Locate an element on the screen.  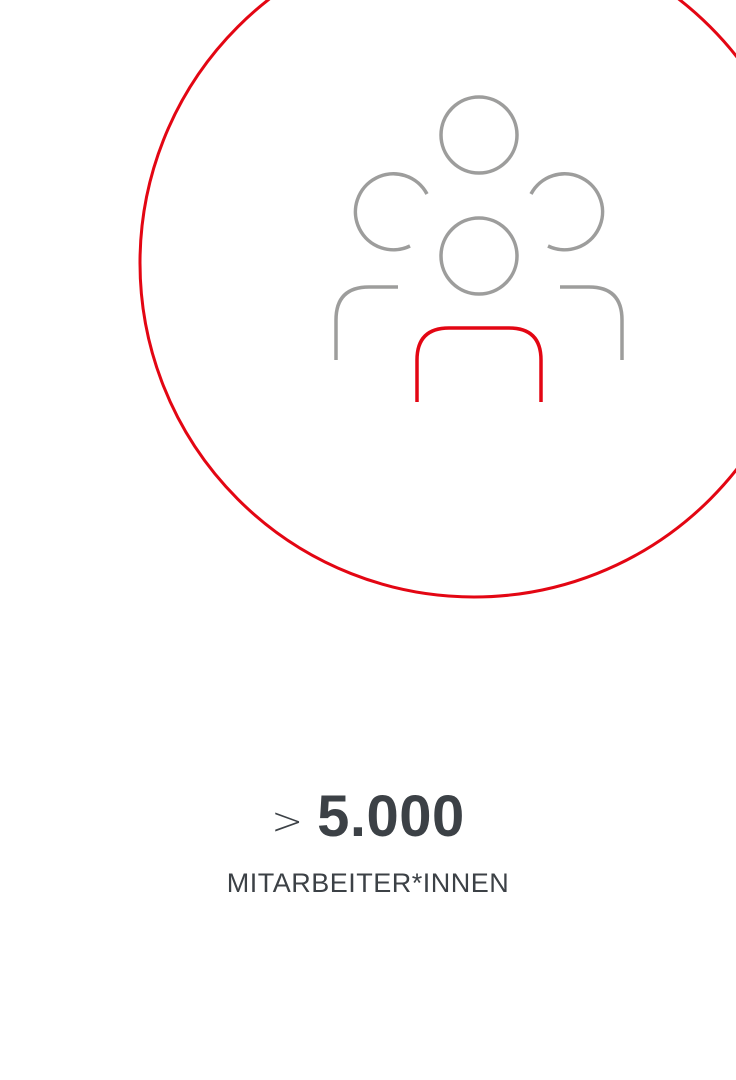
left-person-body is located at coordinates (366, 322).